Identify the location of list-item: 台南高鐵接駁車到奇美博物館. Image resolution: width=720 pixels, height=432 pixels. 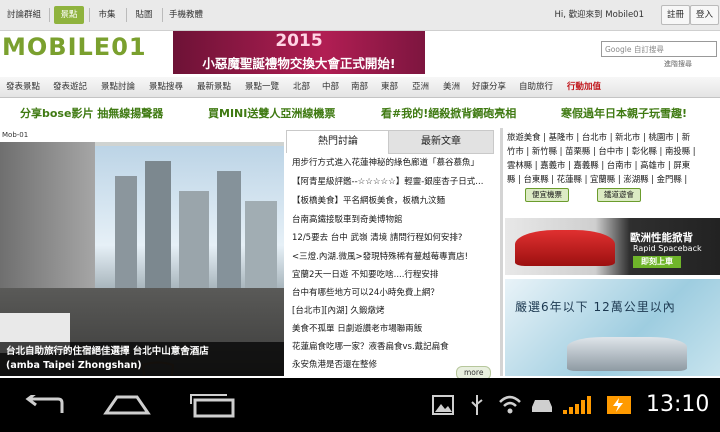
(393, 220).